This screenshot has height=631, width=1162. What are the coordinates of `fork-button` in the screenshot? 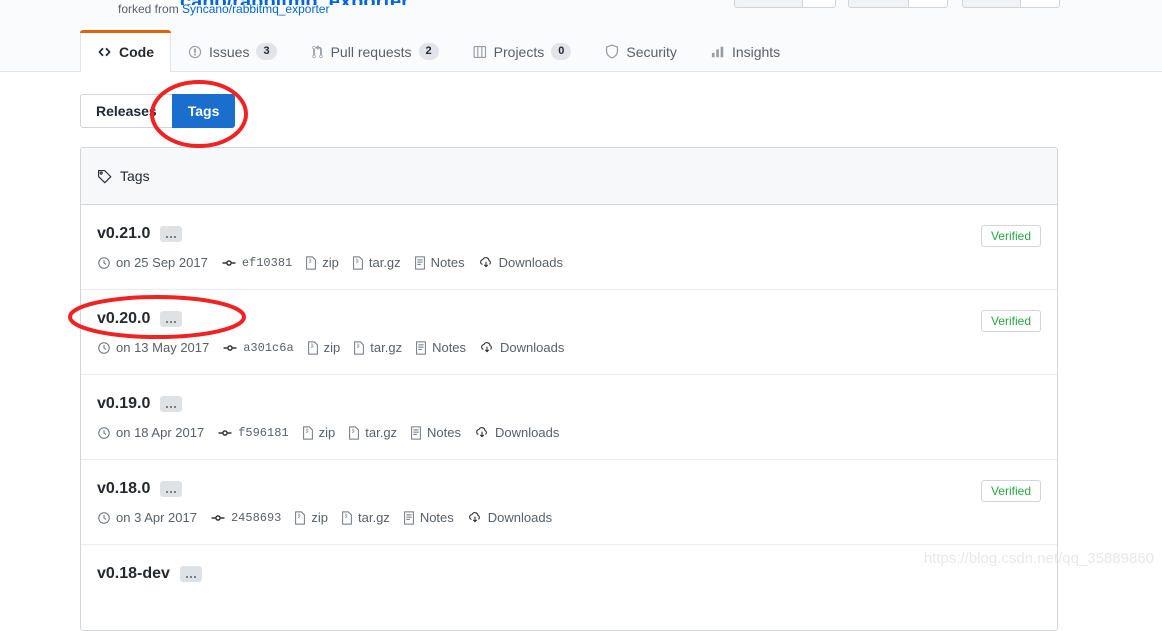 It's located at (991, 4).